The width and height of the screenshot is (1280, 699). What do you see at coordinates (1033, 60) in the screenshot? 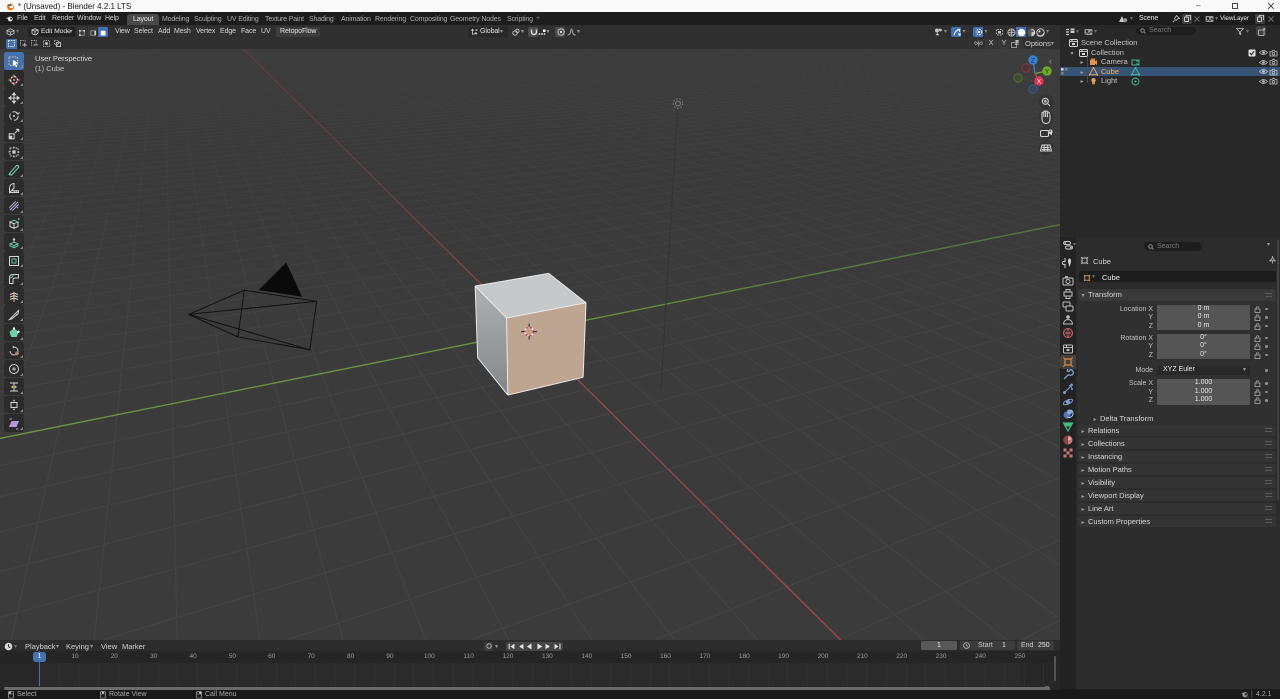
I see `svg-text: Z` at bounding box center [1033, 60].